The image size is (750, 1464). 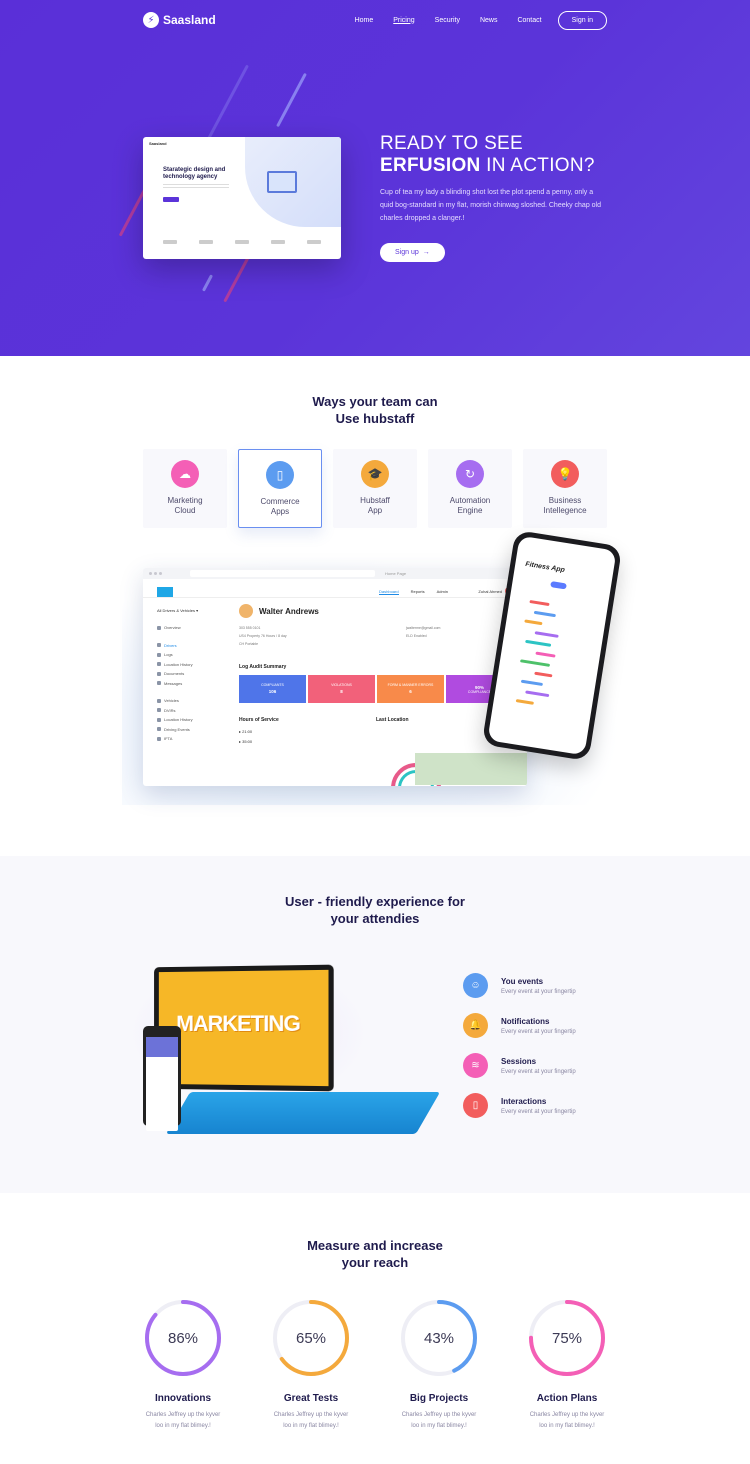 What do you see at coordinates (364, 20) in the screenshot?
I see `nav-link-home: Home` at bounding box center [364, 20].